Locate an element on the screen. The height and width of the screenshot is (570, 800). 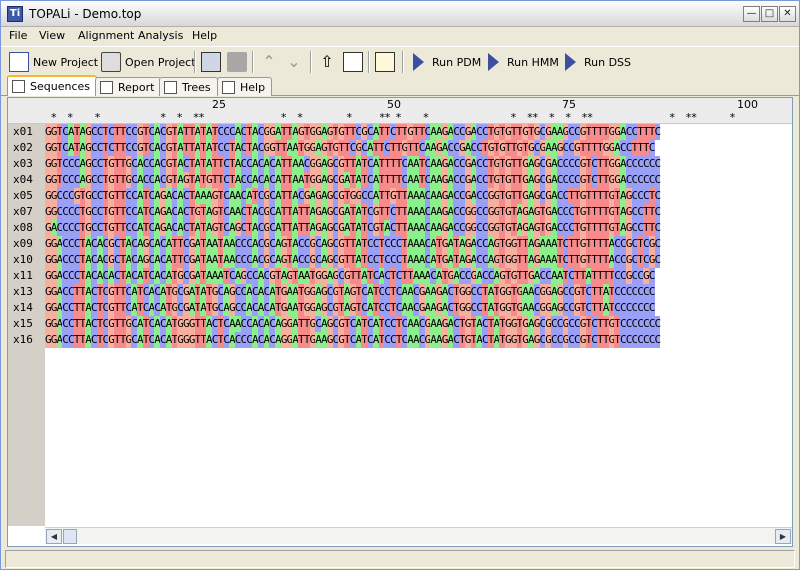
edit-button is located at coordinates (387, 62).